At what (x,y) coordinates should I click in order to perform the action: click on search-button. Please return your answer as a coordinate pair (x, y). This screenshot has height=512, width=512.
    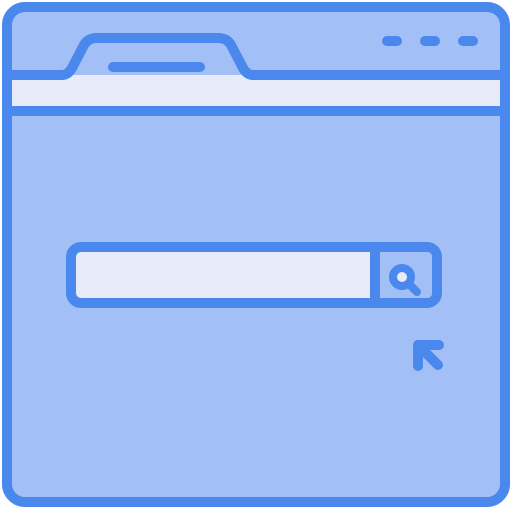
    Looking at the image, I should click on (401, 275).